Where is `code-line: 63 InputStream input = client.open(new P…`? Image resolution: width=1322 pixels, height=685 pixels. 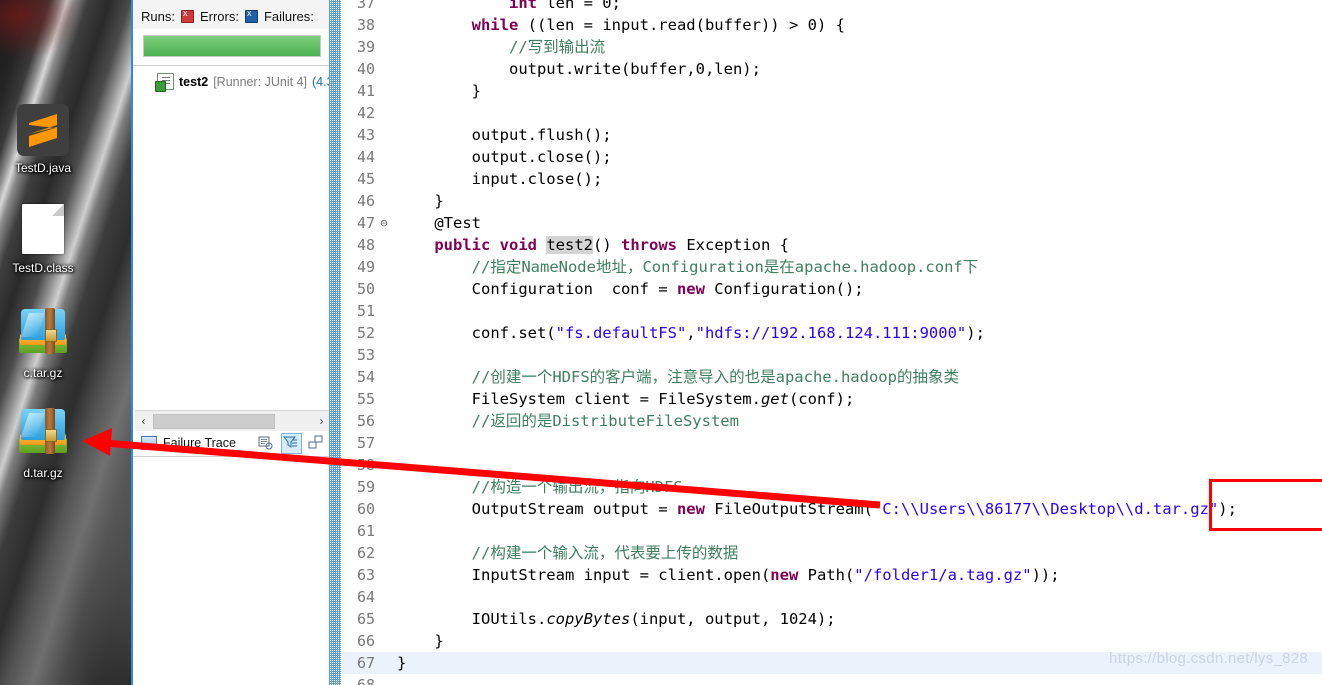 code-line: 63 InputStream input = client.open(new P… is located at coordinates (831, 575).